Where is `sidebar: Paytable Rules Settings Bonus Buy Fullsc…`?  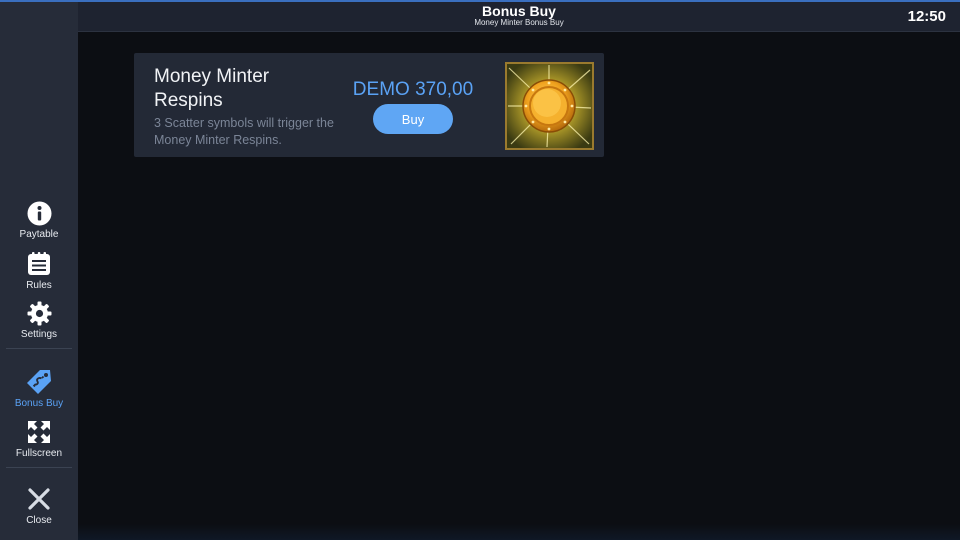 sidebar: Paytable Rules Settings Bonus Buy Fullsc… is located at coordinates (39, 271).